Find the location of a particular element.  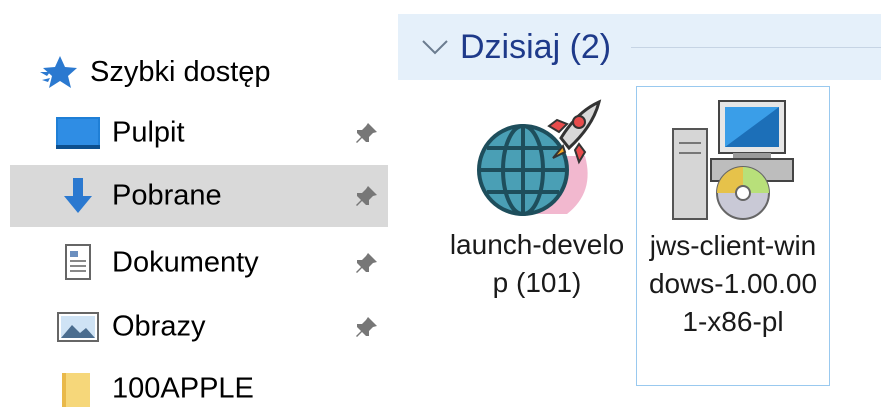

group-divider is located at coordinates (756, 47).